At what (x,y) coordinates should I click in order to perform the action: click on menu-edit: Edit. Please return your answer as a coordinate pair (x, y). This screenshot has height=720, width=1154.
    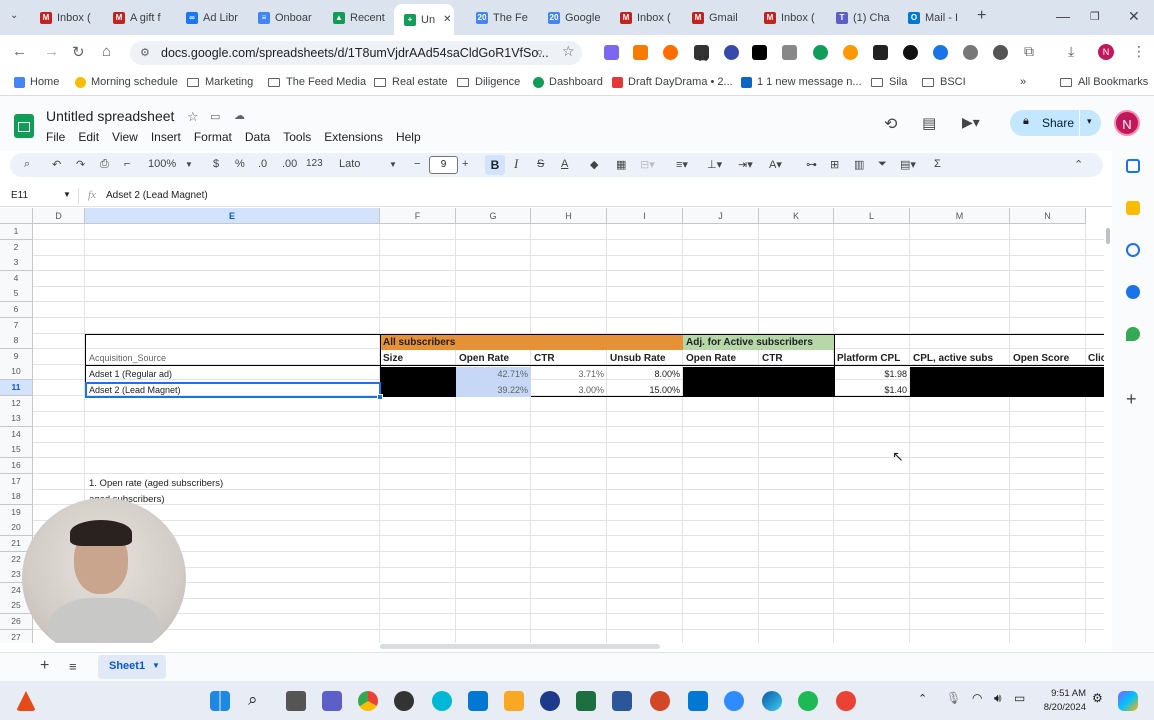
    Looking at the image, I should click on (88, 137).